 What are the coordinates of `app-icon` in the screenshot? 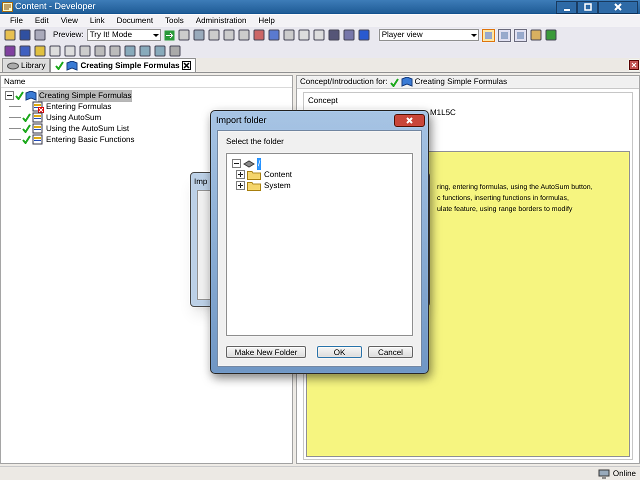 It's located at (7, 7).